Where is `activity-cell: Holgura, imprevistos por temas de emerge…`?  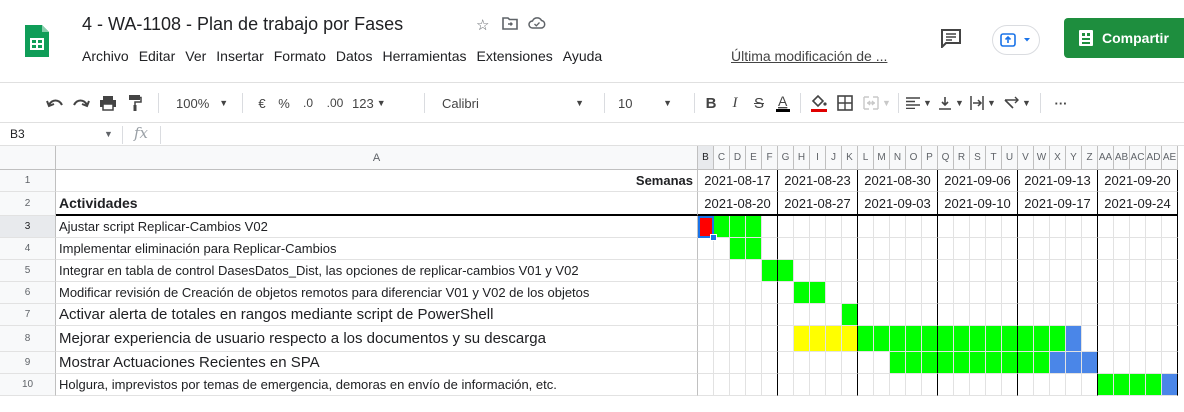 activity-cell: Holgura, imprevistos por temas de emerge… is located at coordinates (377, 385).